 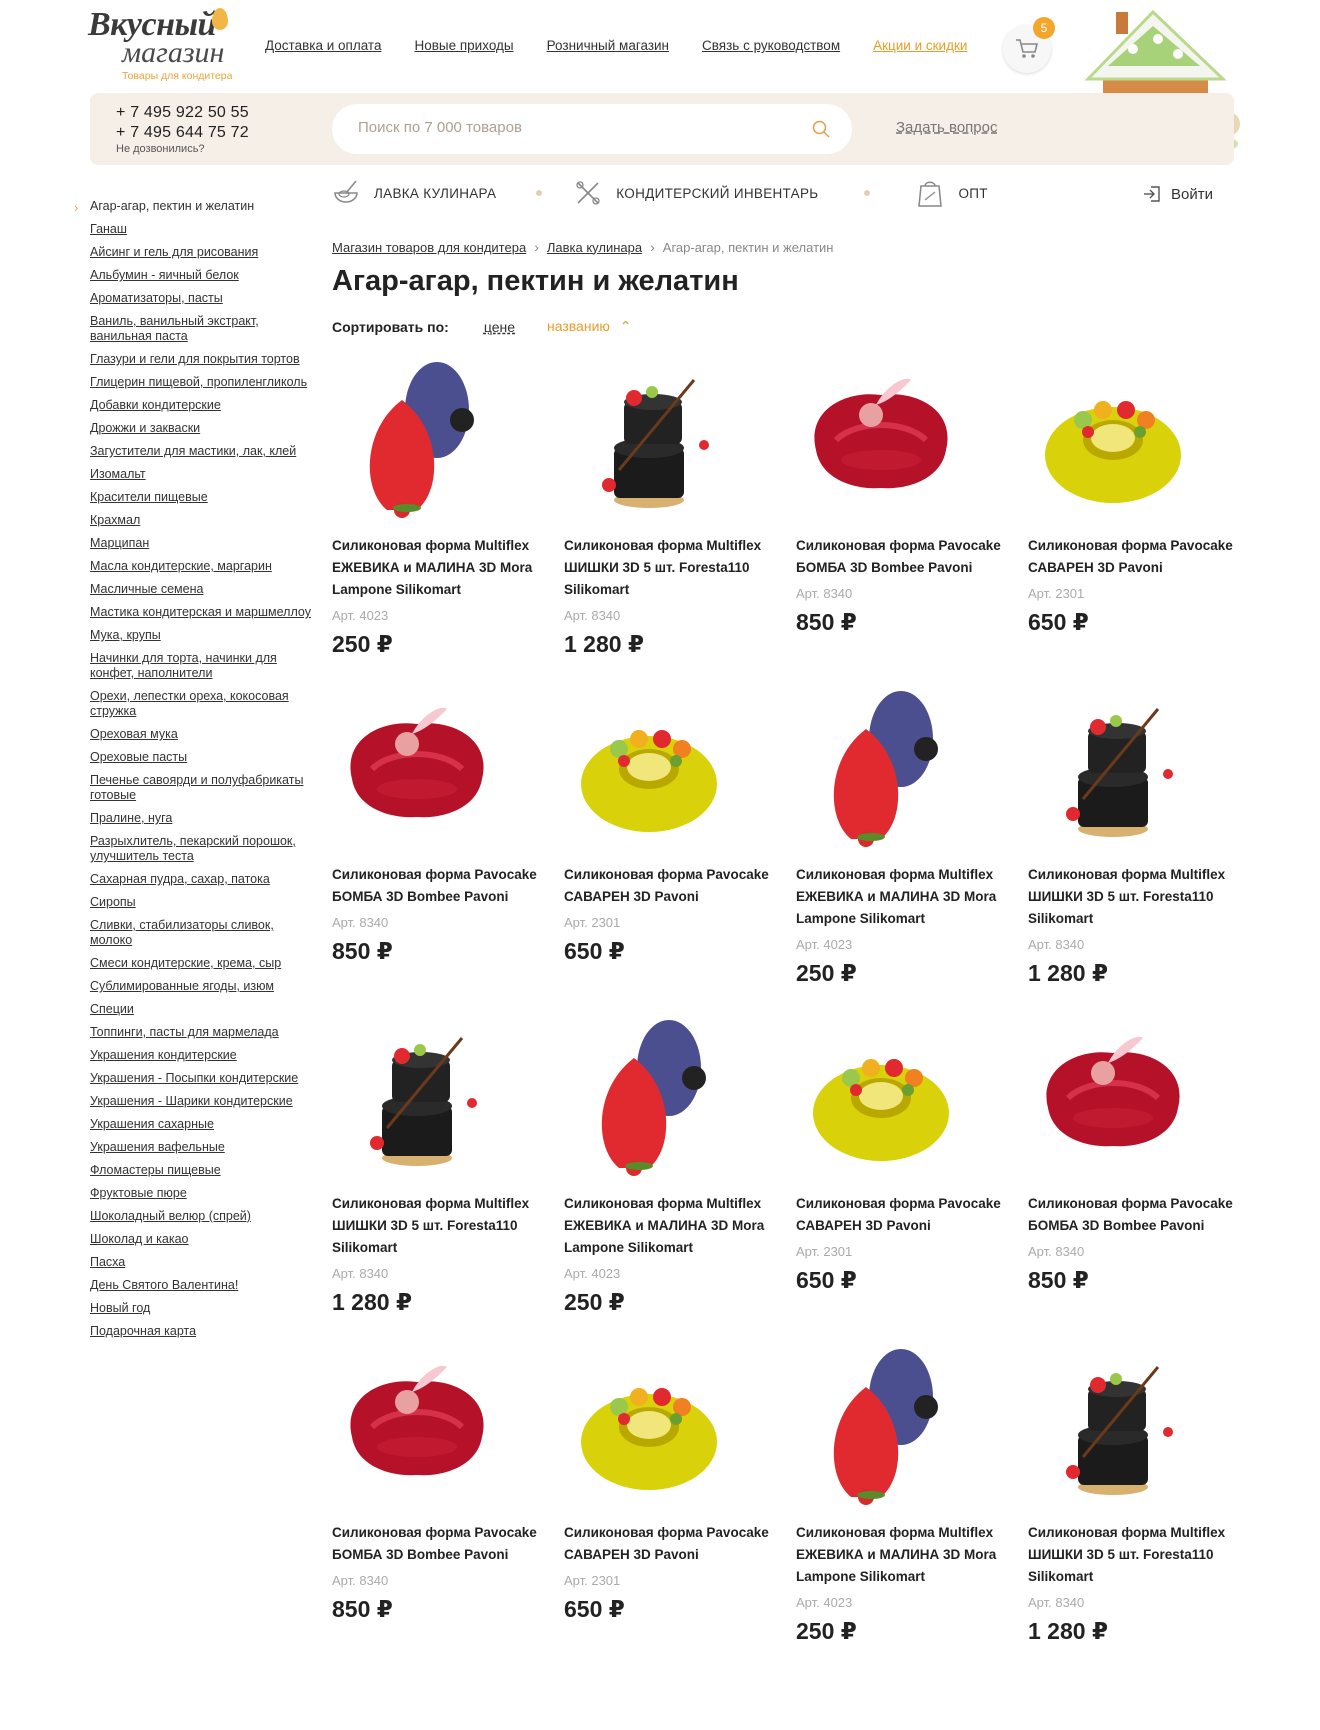 What do you see at coordinates (499, 327) in the screenshot?
I see `sort-by-price: цене` at bounding box center [499, 327].